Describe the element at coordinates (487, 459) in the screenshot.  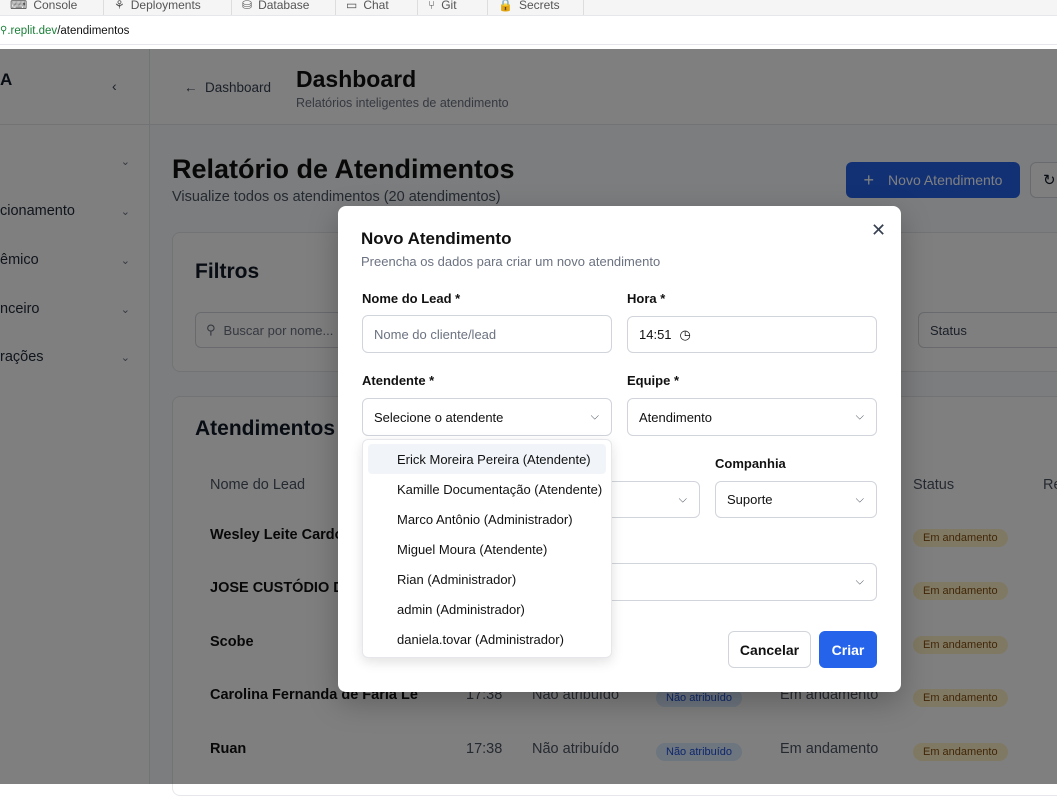
I see `dropdown-option: Erick Moreira Pereira (Atendente)` at that location.